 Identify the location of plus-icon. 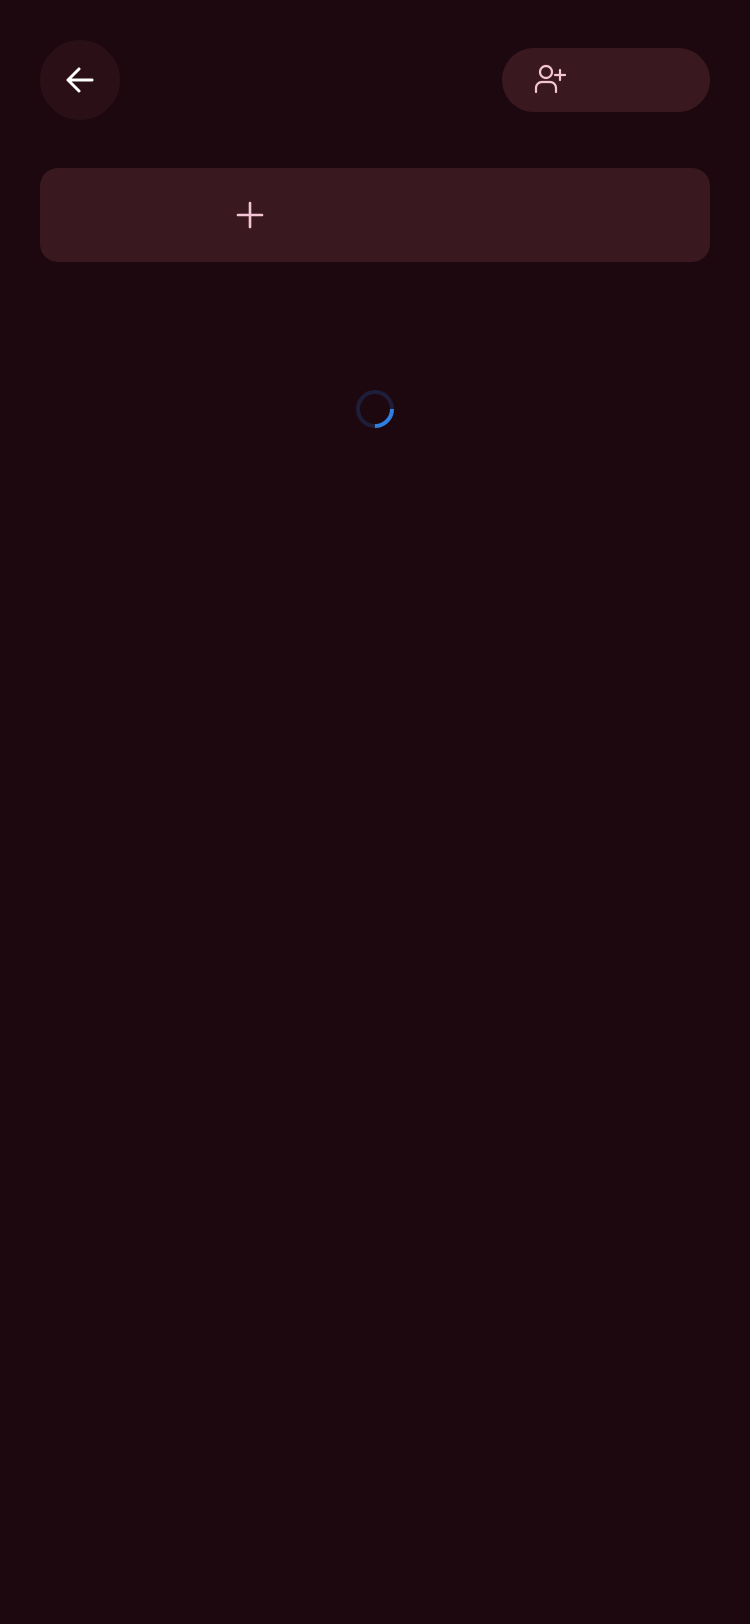
(250, 215).